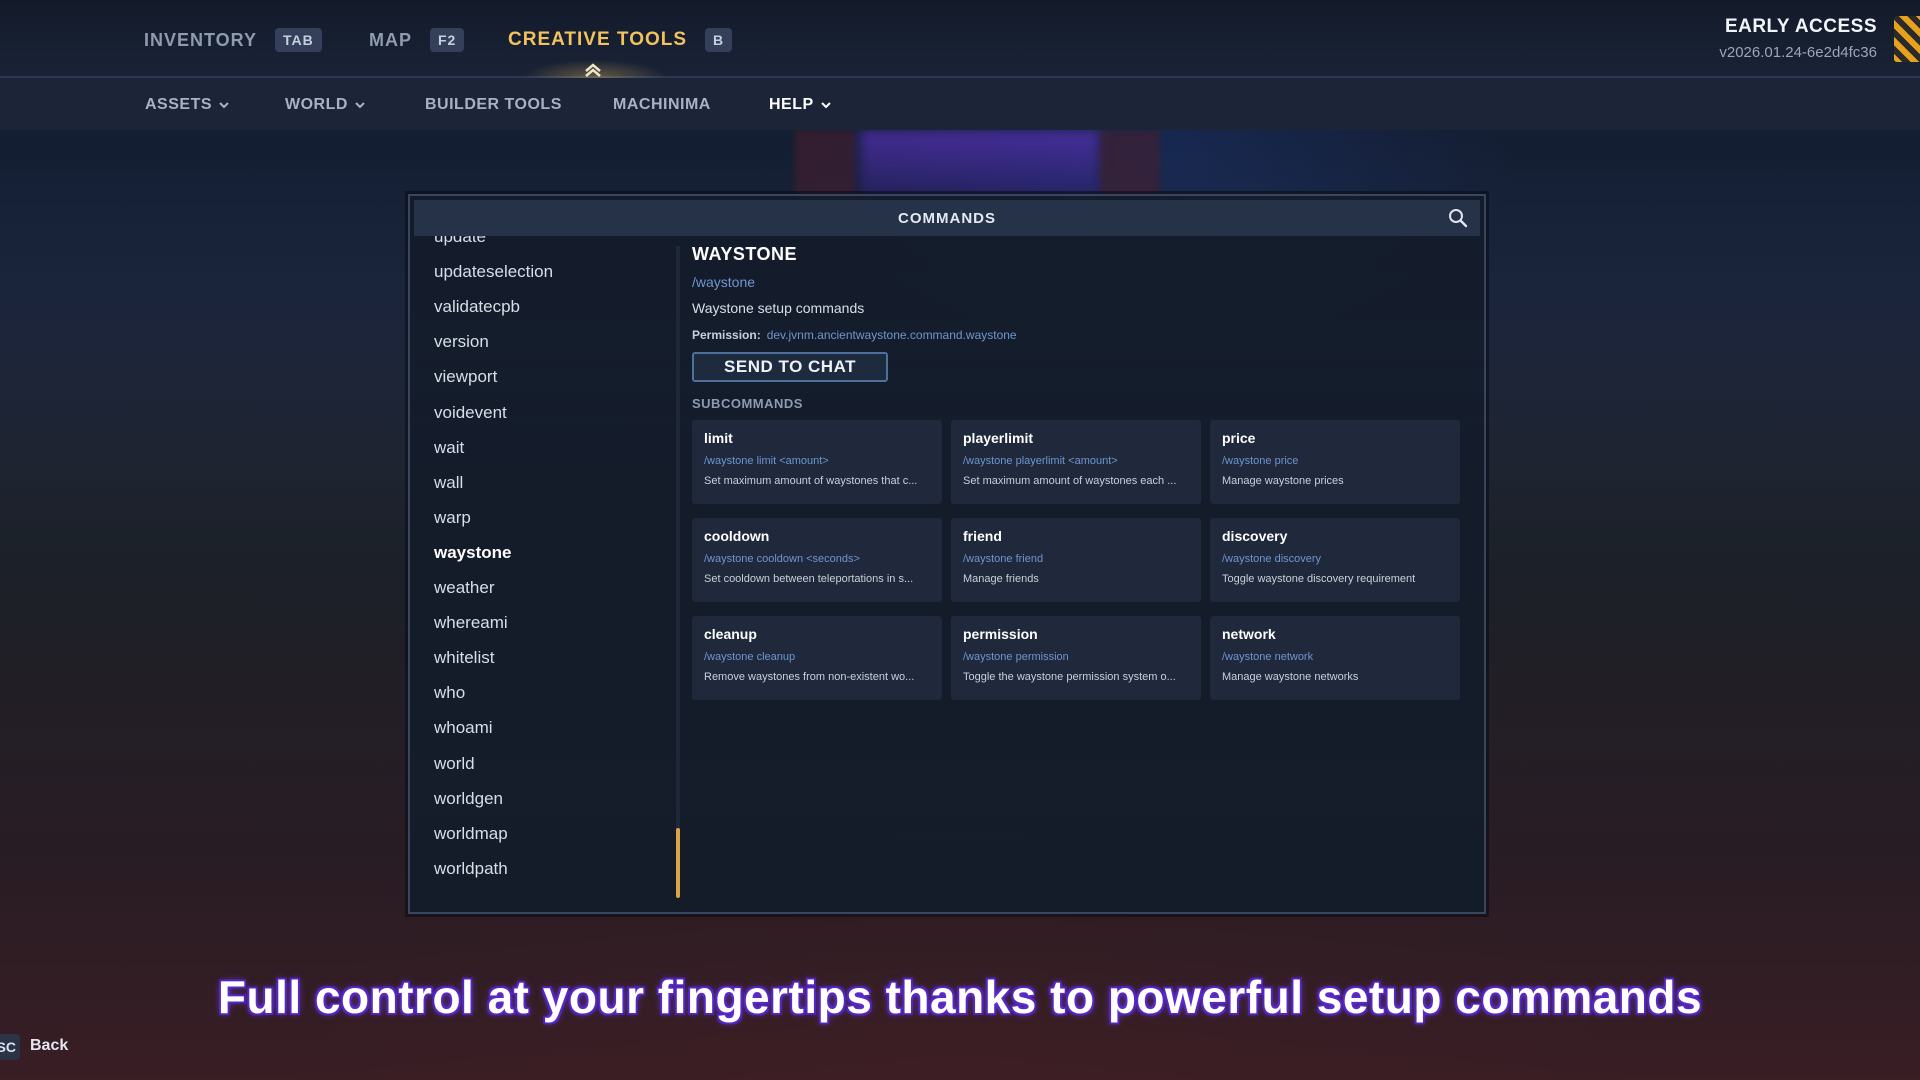  Describe the element at coordinates (1249, 634) in the screenshot. I see `subcommand-name: network` at that location.